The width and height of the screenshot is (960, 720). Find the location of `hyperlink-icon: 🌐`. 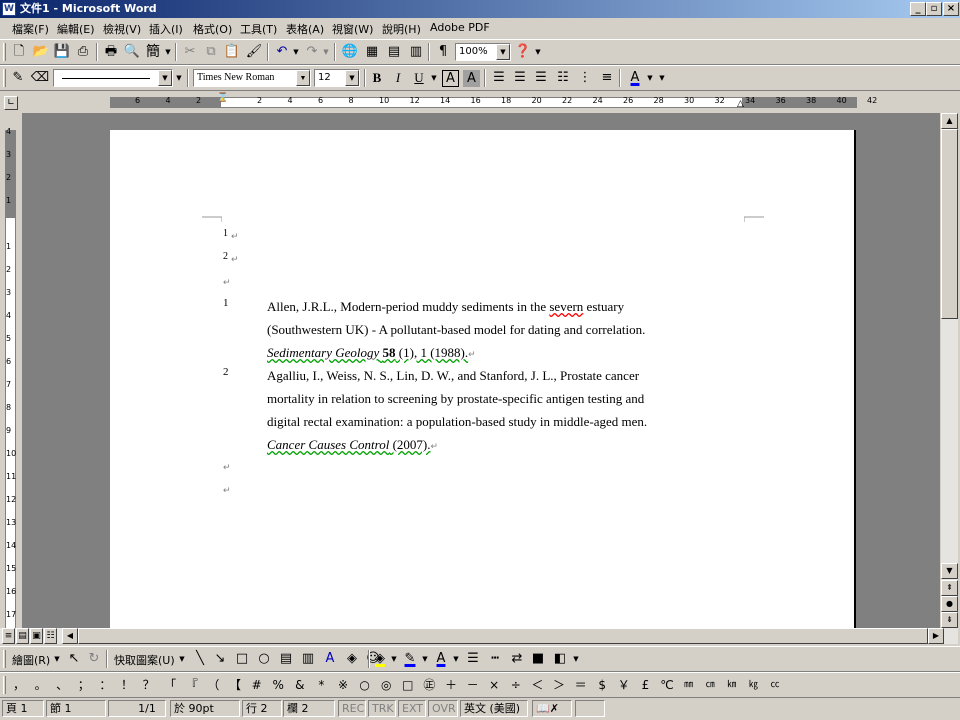

hyperlink-icon: 🌐 is located at coordinates (350, 52).